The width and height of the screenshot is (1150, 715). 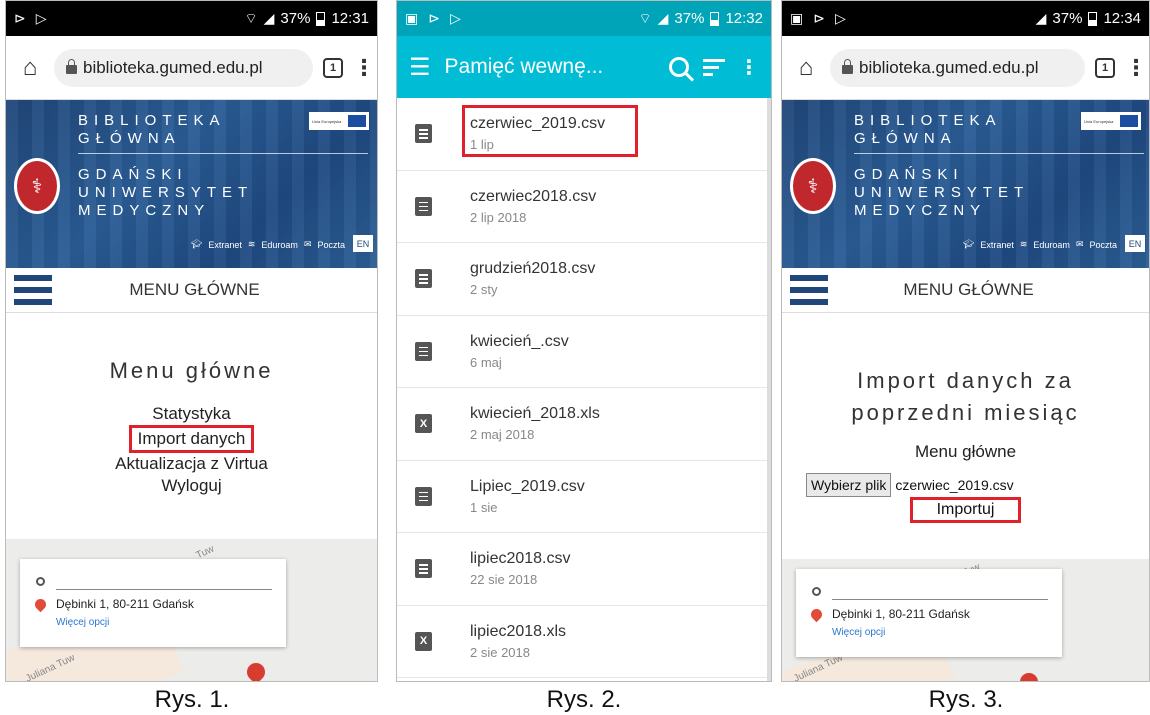 What do you see at coordinates (191, 464) in the screenshot?
I see `menu-link-aktualizacja: Aktualizacja z Virtua` at bounding box center [191, 464].